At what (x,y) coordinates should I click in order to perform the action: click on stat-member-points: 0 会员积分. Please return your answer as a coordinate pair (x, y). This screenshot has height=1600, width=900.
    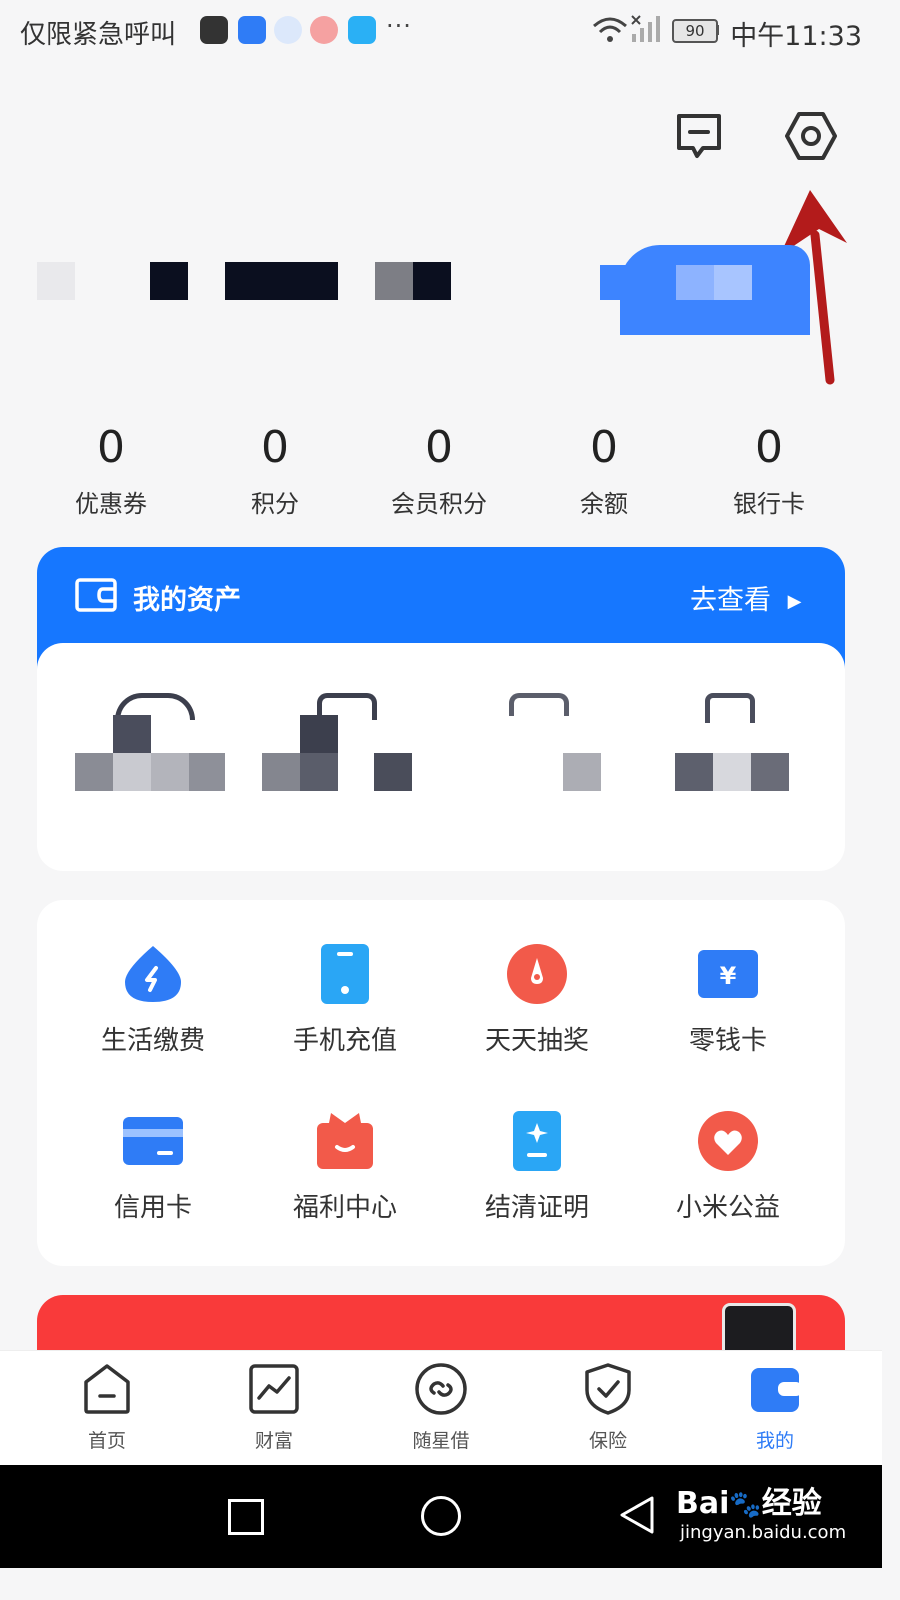
    Looking at the image, I should click on (439, 469).